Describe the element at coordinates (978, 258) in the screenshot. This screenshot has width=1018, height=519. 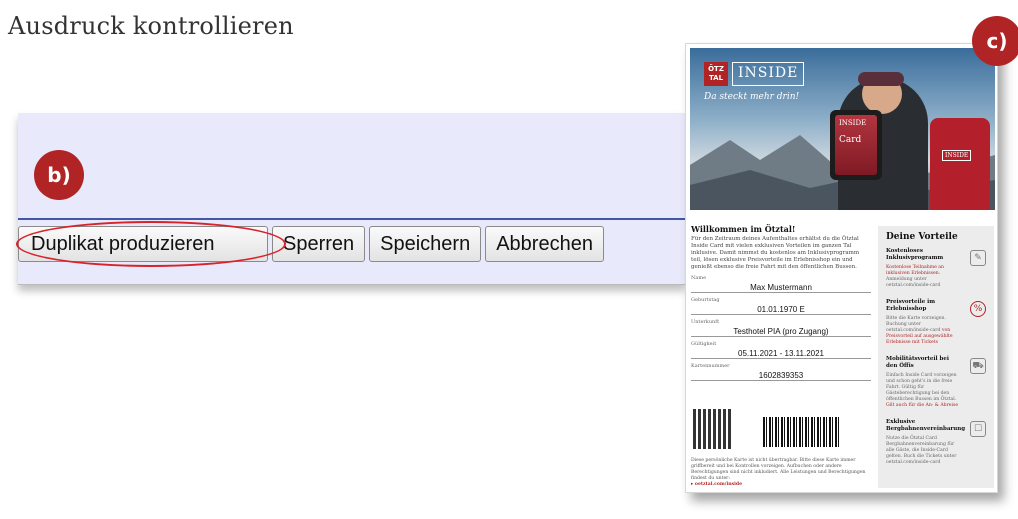
I see `calendar-icon: ✎` at that location.